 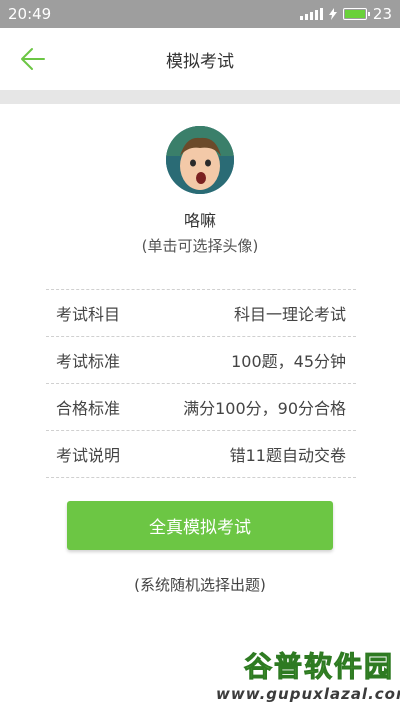 I want to click on info-label: 考试说明, so click(x=88, y=455).